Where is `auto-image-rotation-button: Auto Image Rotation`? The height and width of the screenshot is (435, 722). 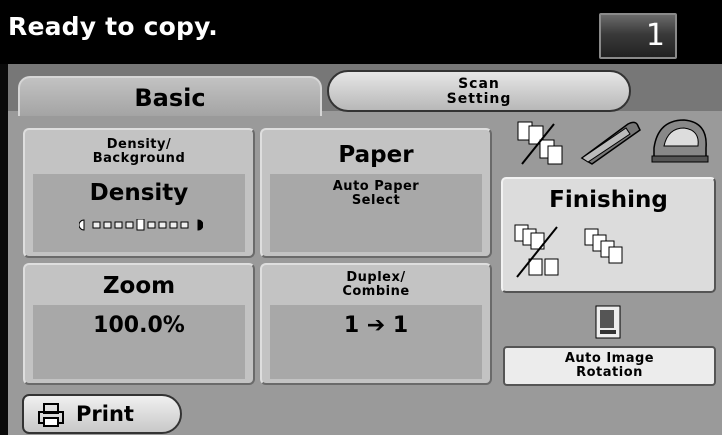
auto-image-rotation-button: Auto Image Rotation is located at coordinates (609, 366).